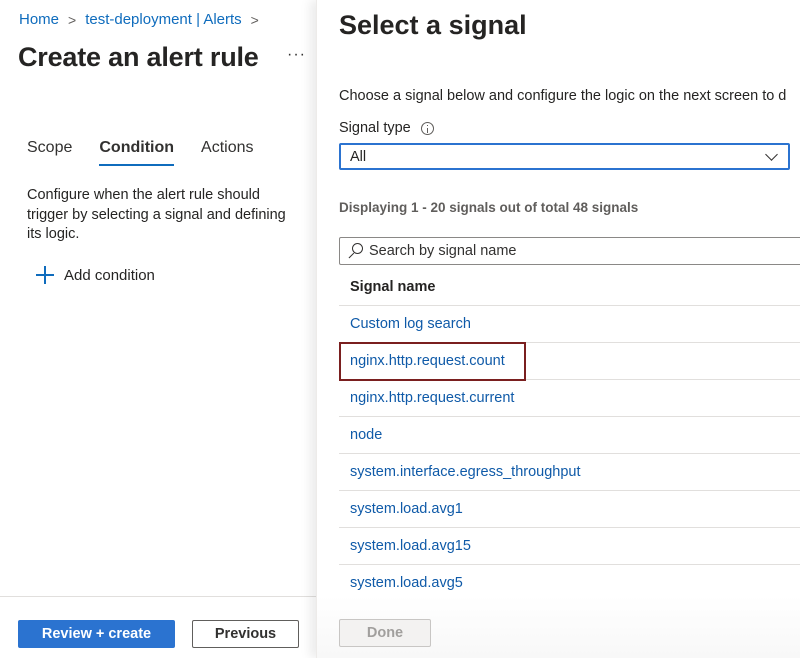  Describe the element at coordinates (109, 275) in the screenshot. I see `add-condition-label: Add condition` at that location.